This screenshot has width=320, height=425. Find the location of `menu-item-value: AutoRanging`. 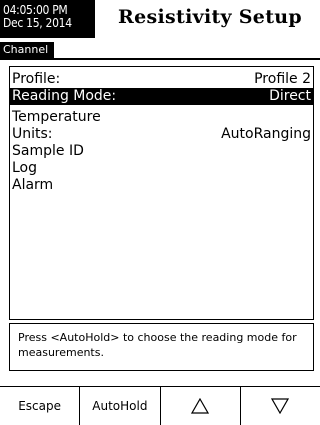

menu-item-value: AutoRanging is located at coordinates (266, 134).